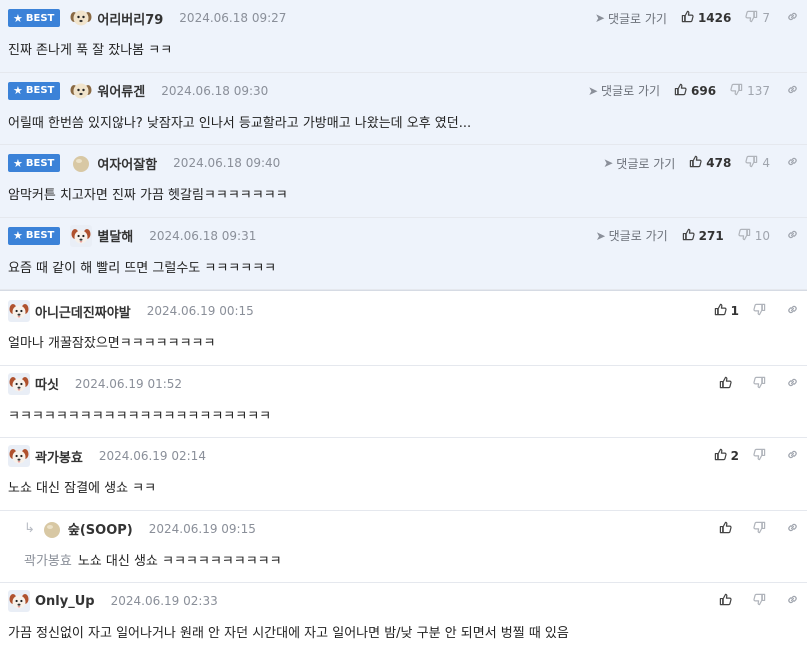  Describe the element at coordinates (227, 163) in the screenshot. I see `comment-date: 2024.06.18 09:40` at that location.